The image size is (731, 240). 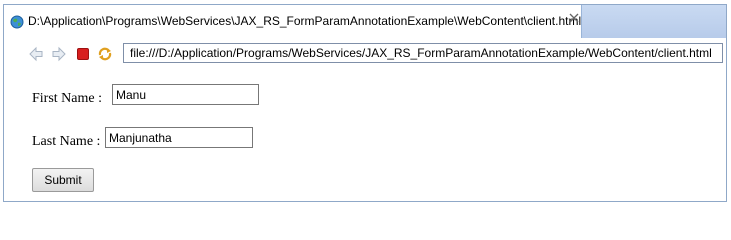 I want to click on stop-icon, so click(x=83, y=54).